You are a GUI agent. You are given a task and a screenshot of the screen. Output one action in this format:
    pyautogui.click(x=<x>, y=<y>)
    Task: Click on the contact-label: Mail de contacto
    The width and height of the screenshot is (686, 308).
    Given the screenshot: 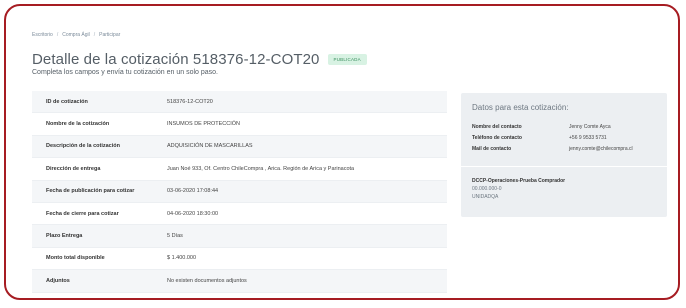 What is the action you would take?
    pyautogui.click(x=492, y=148)
    